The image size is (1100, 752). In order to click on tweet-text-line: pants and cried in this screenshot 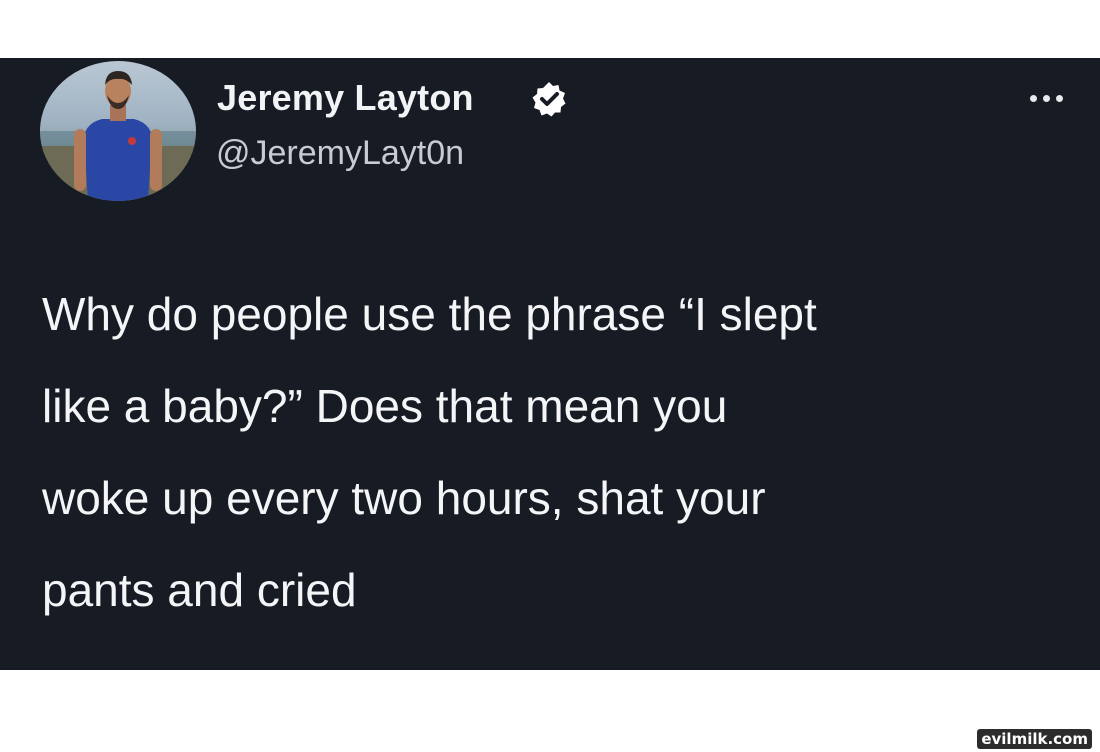, I will do `click(199, 590)`.